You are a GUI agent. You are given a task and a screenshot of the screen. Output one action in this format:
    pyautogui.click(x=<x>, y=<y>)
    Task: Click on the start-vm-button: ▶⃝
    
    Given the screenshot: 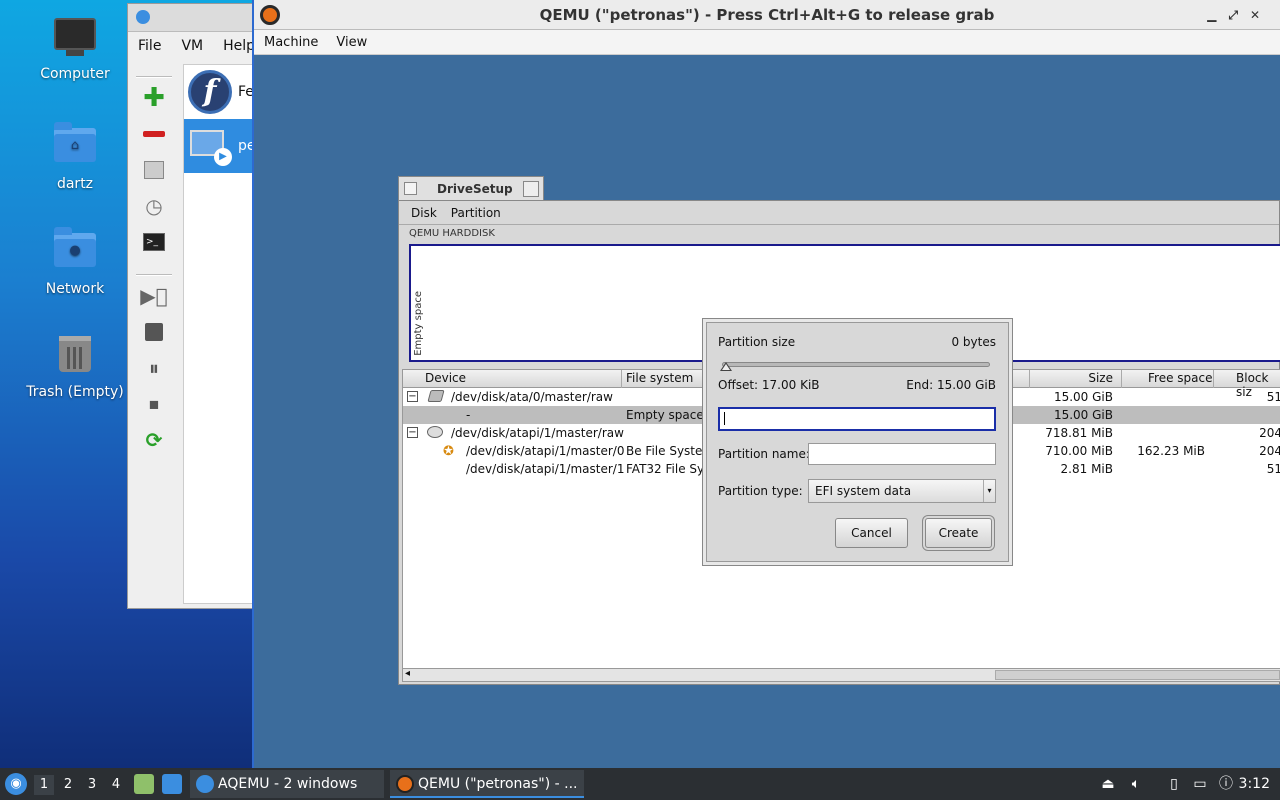 What is the action you would take?
    pyautogui.click(x=154, y=296)
    